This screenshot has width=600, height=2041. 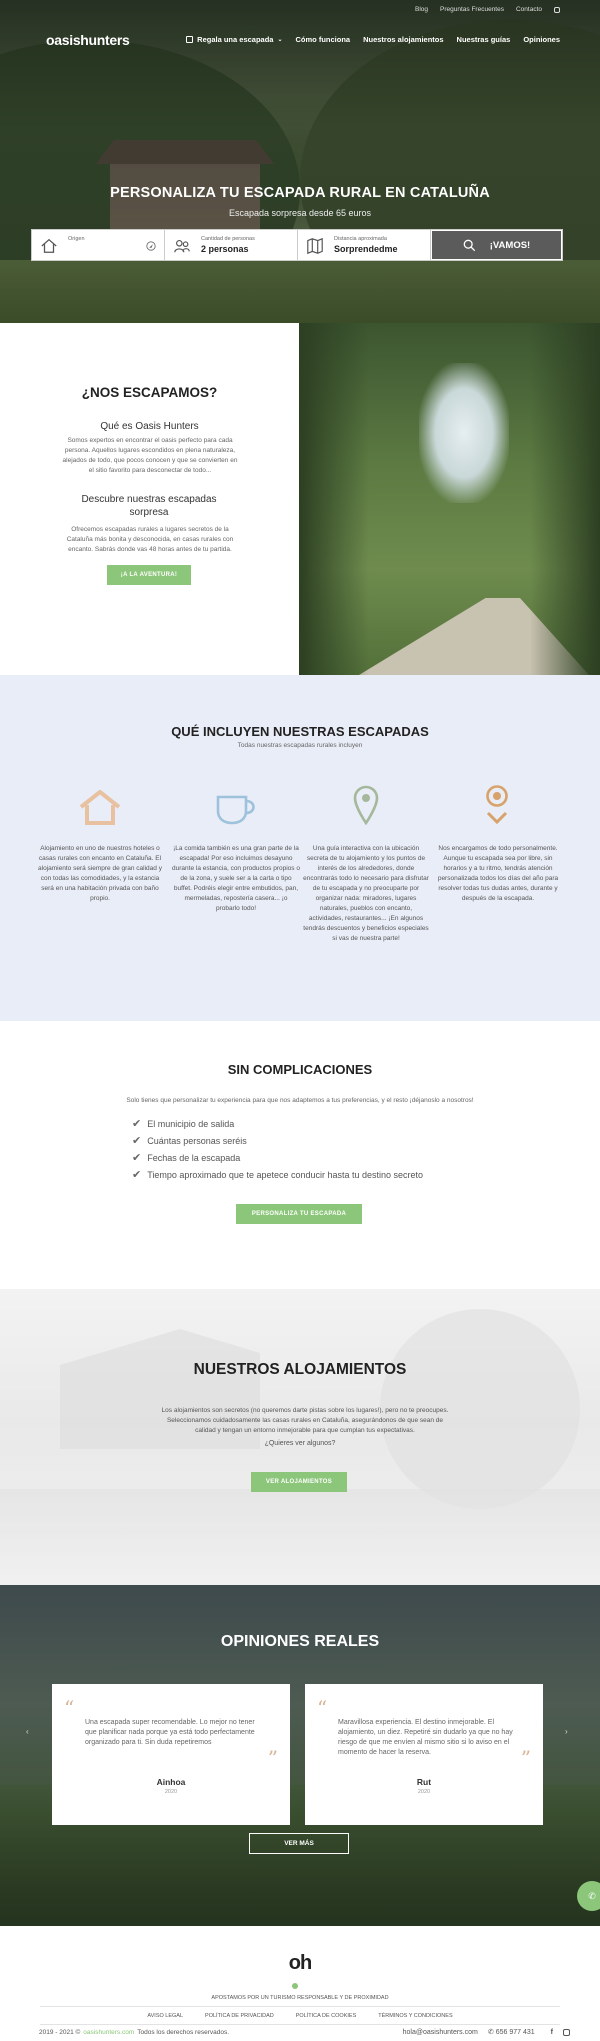 I want to click on copyright-rights: Todos los derechos reservados., so click(x=183, y=2032).